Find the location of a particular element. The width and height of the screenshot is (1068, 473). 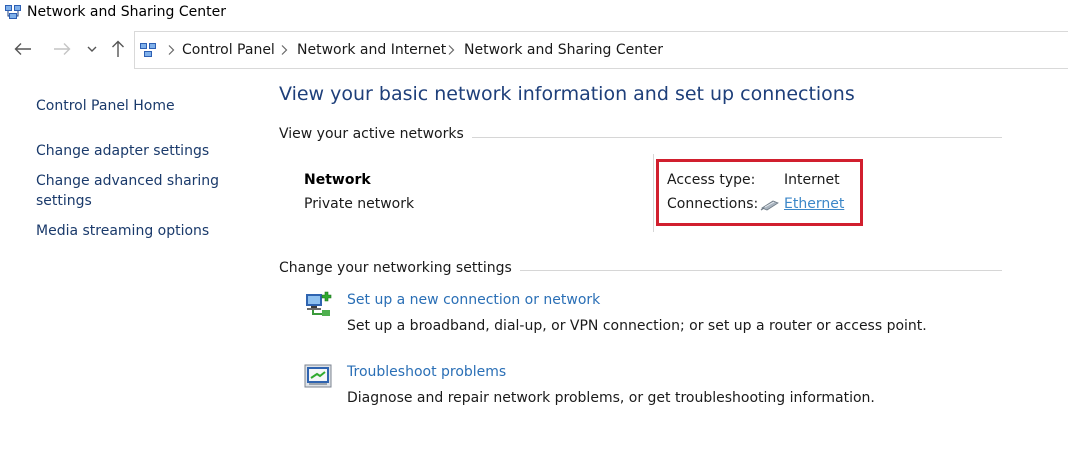

chevron-down-icon is located at coordinates (92, 49).